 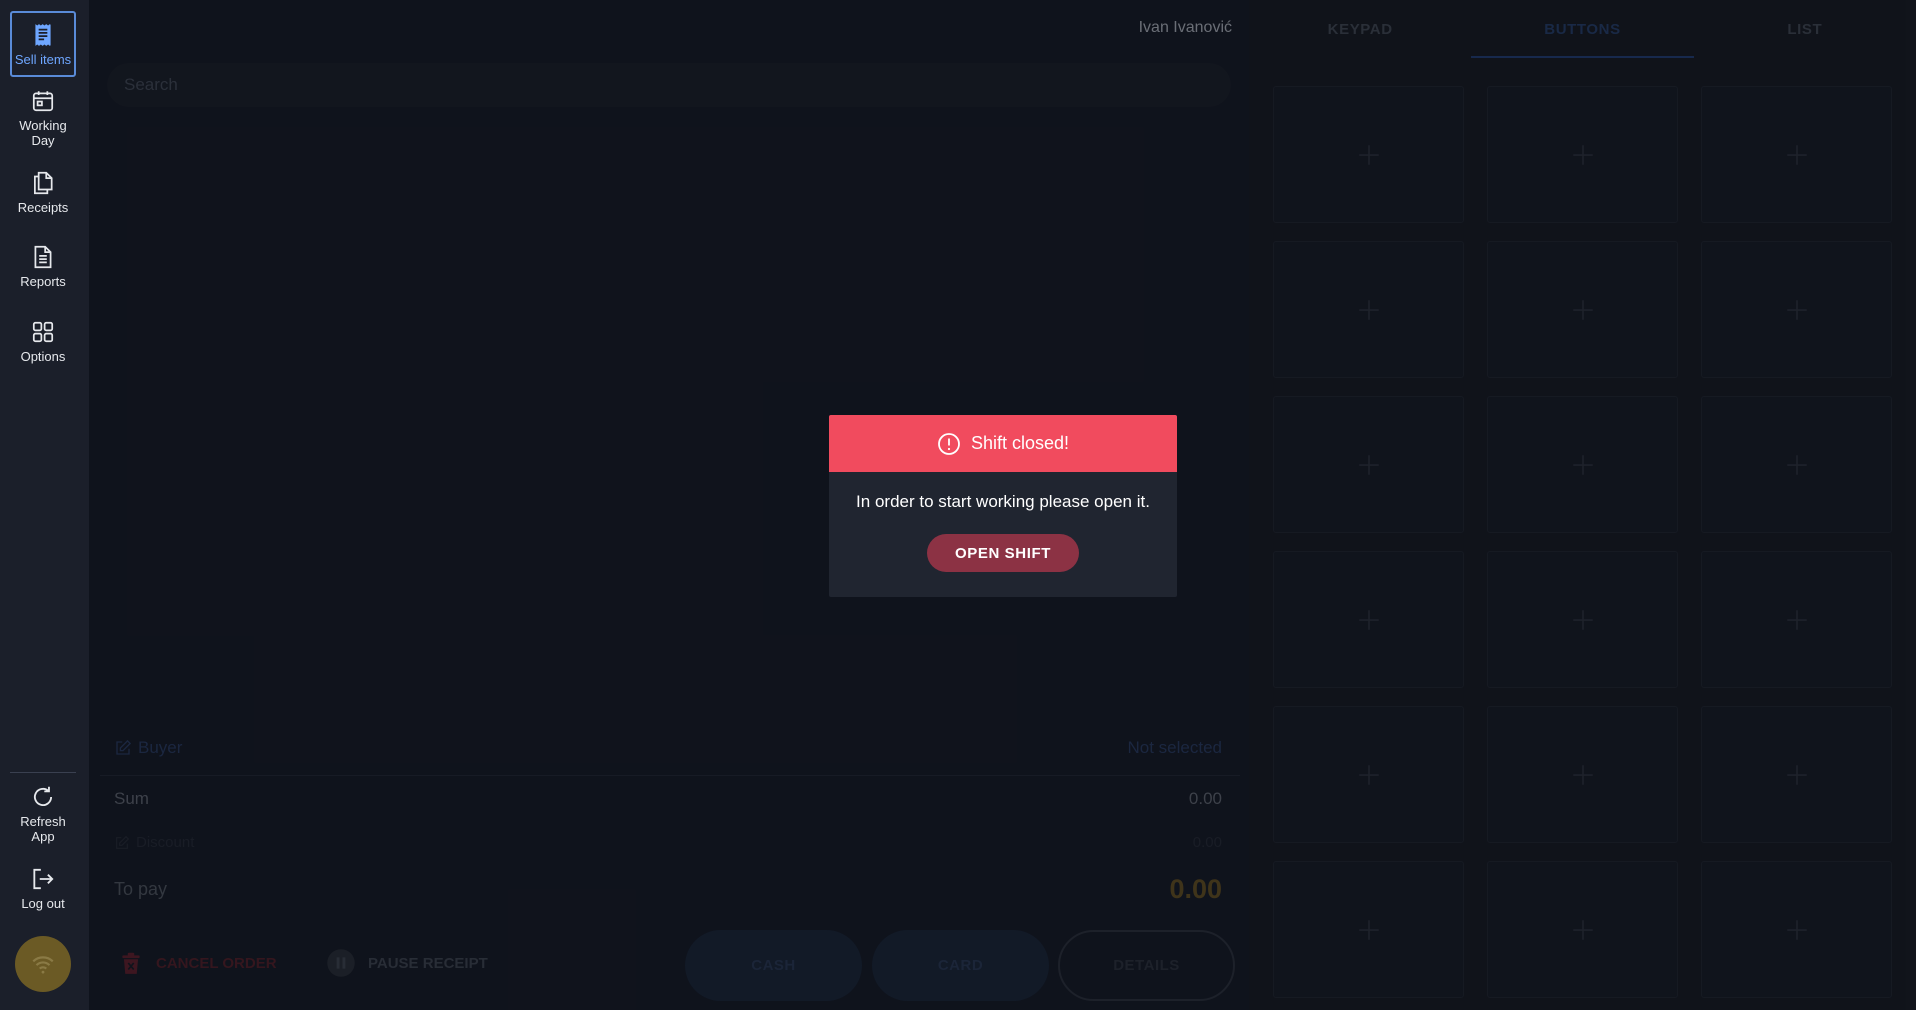 I want to click on sidebar-item-label: Reports, so click(x=43, y=281).